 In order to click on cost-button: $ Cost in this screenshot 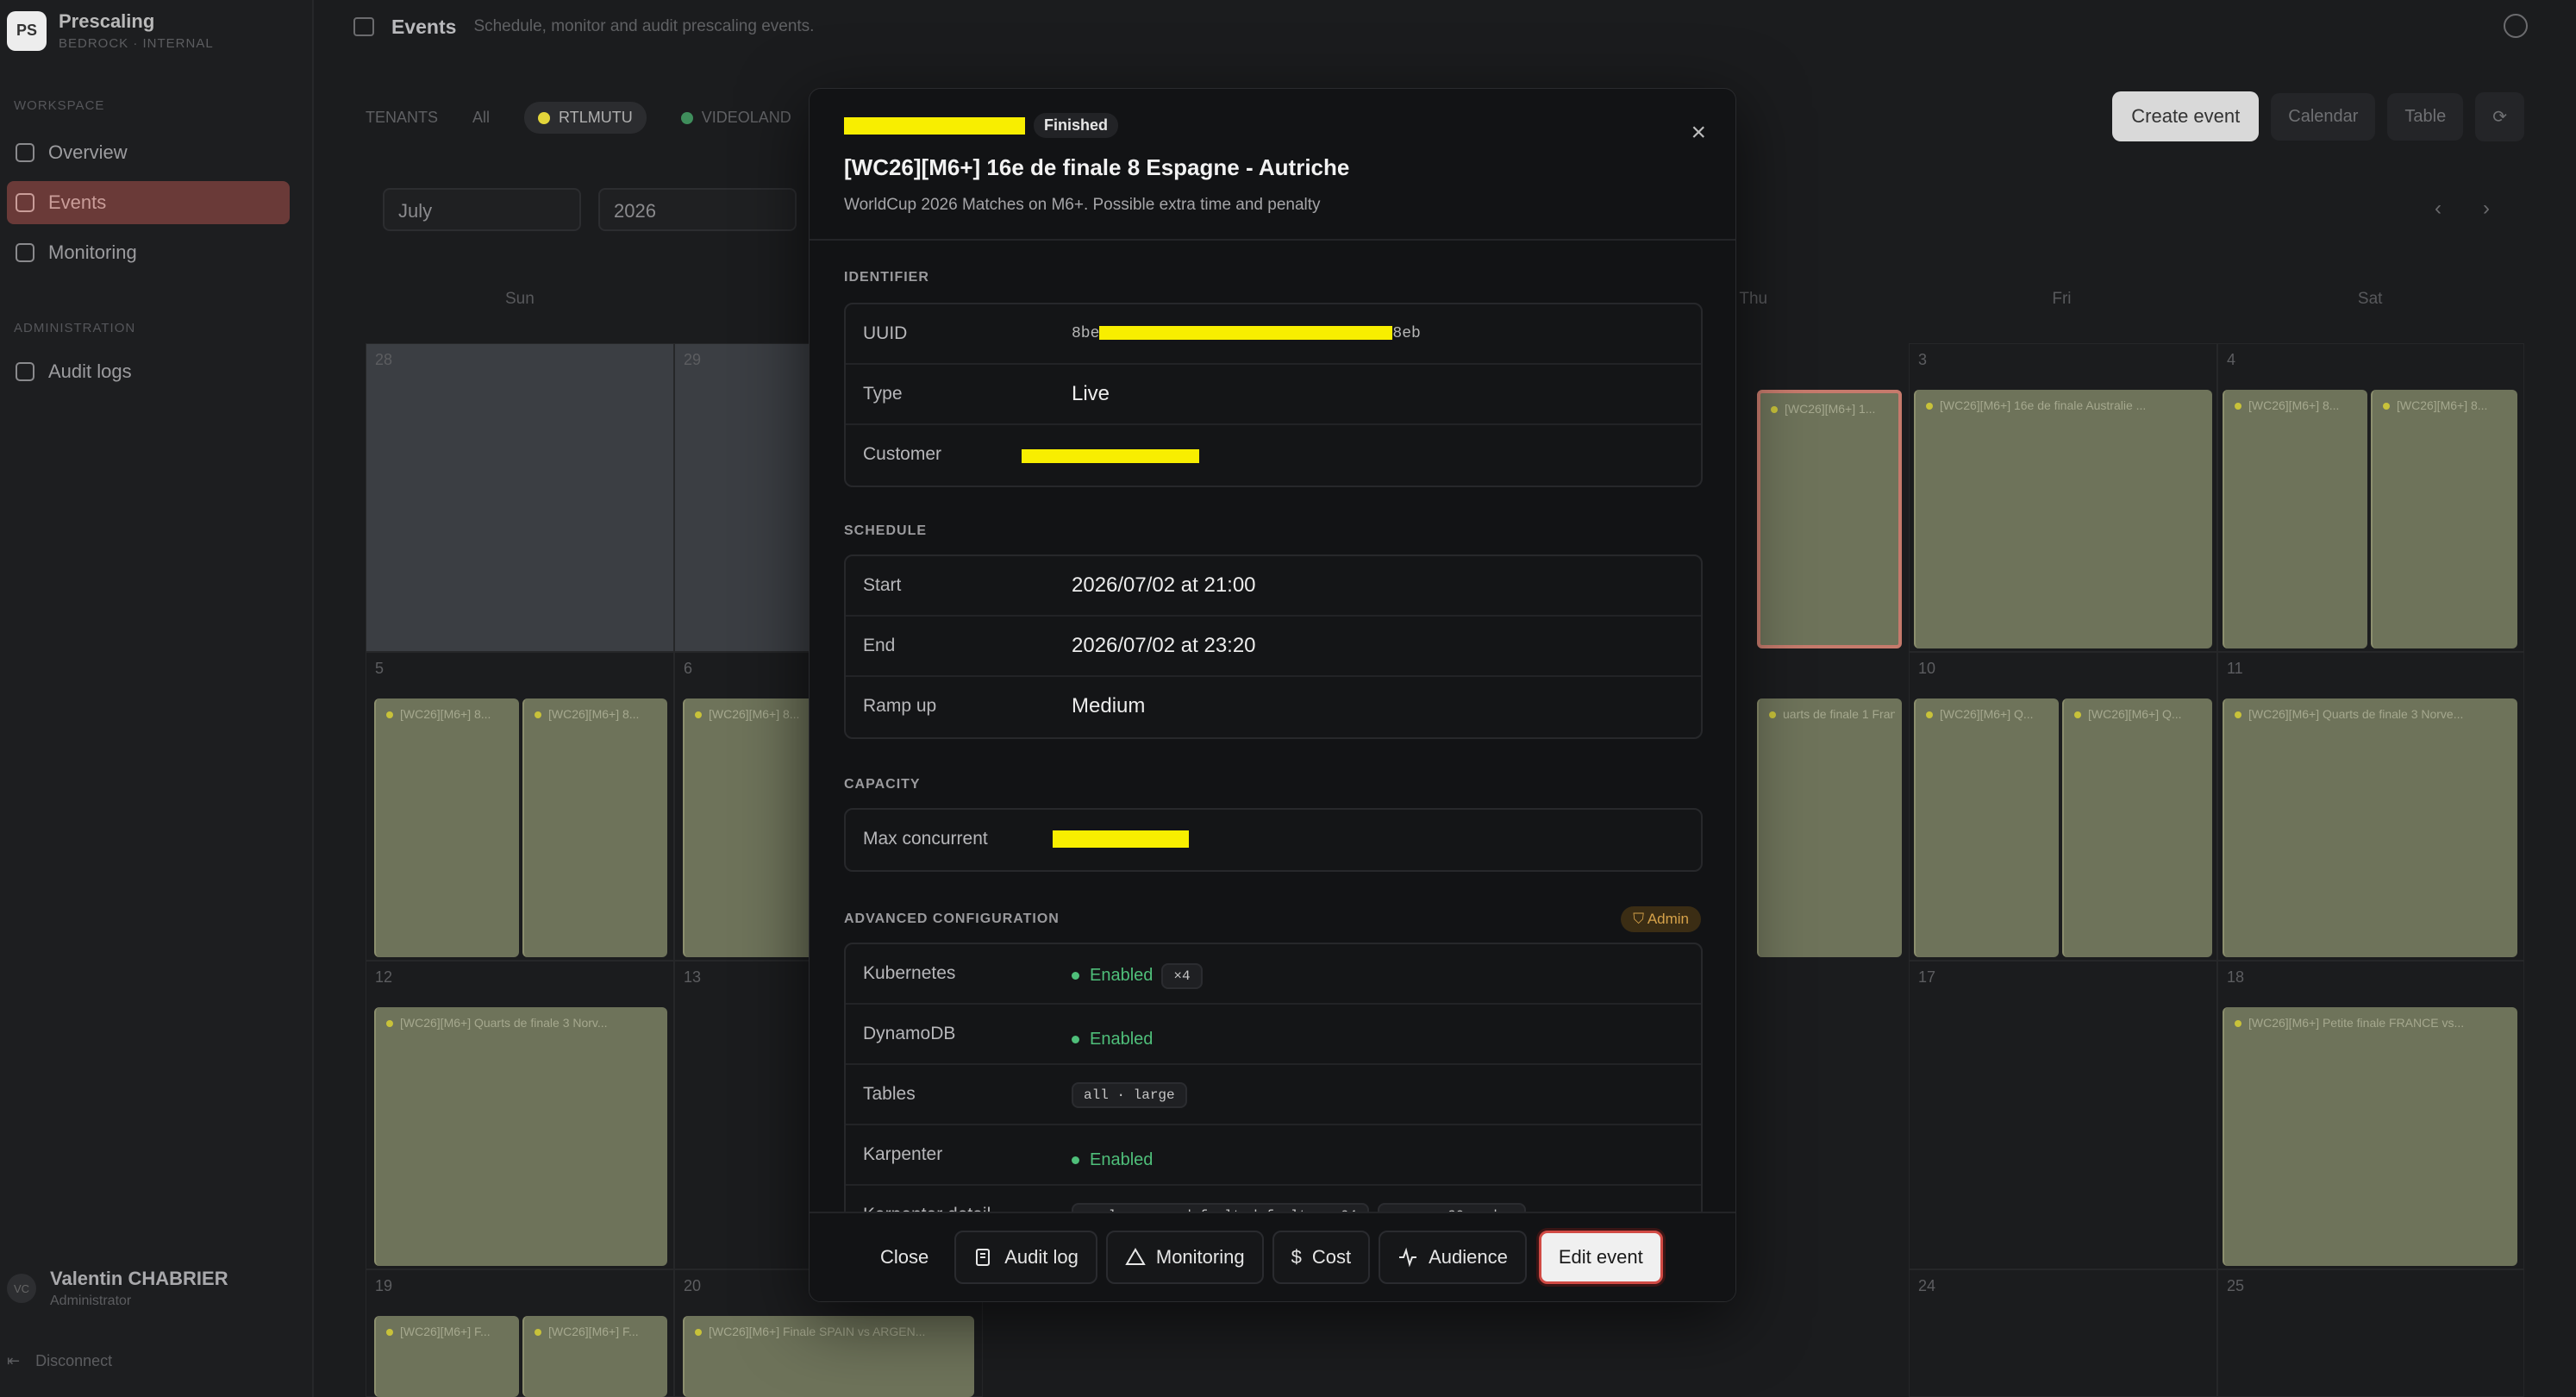, I will do `click(1321, 1257)`.